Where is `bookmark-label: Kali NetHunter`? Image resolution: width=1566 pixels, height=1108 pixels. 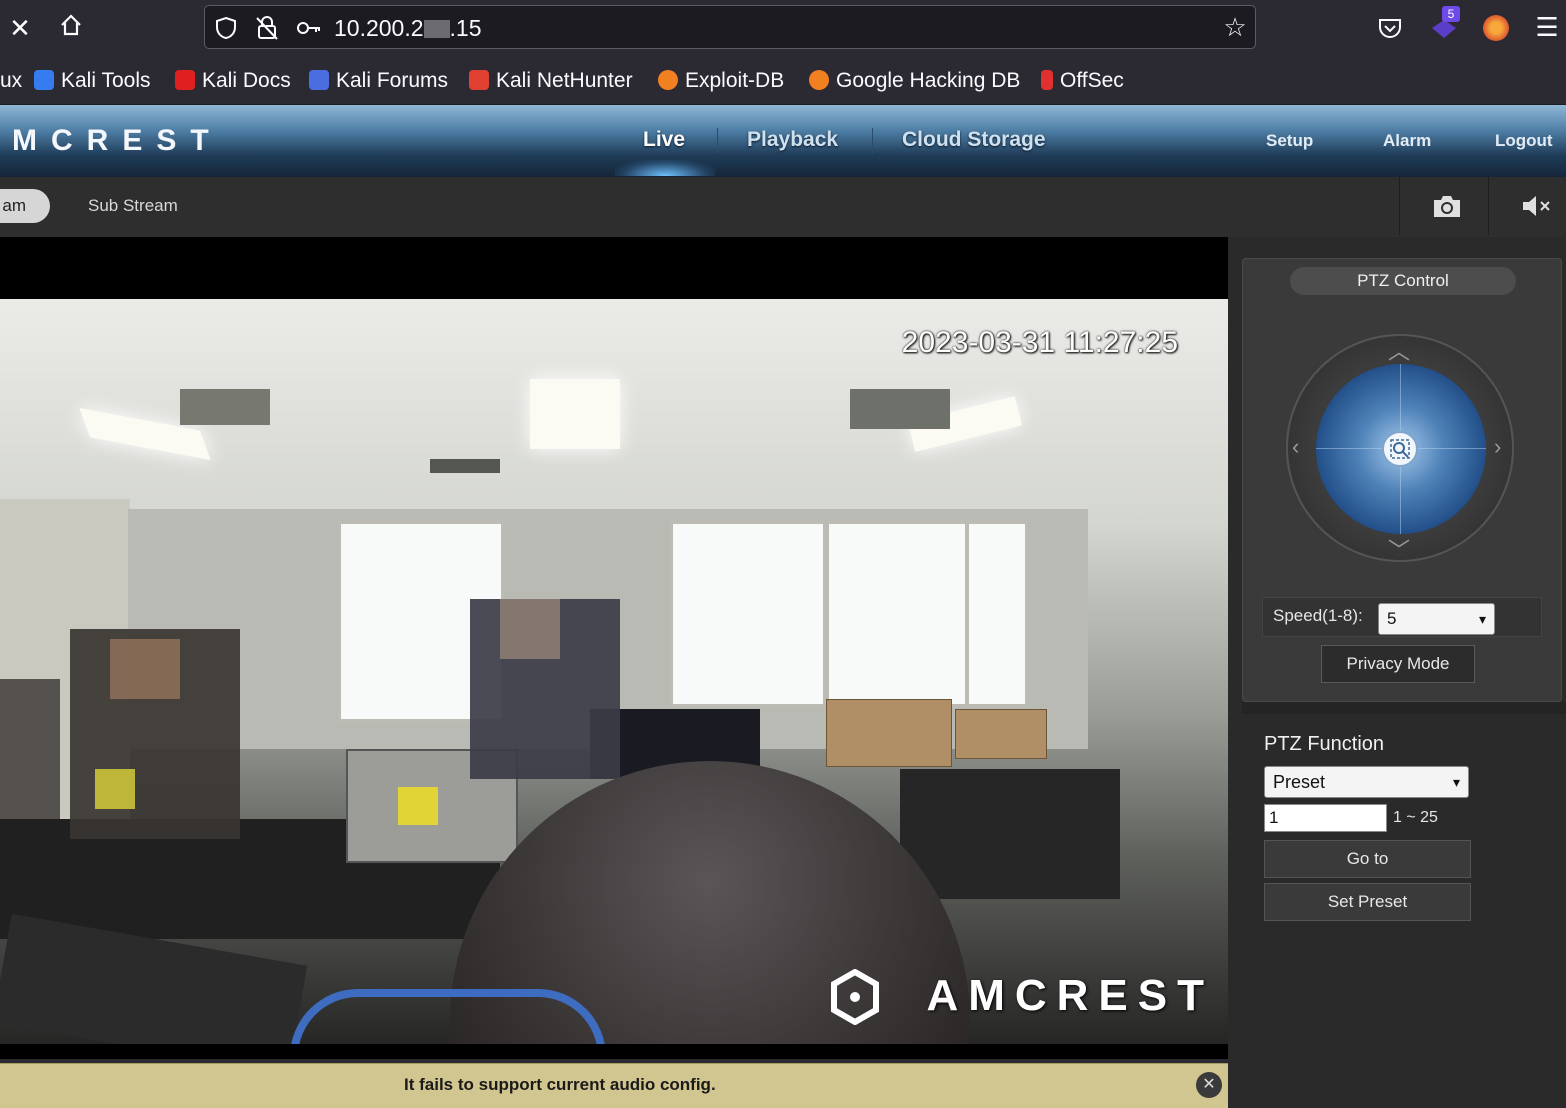 bookmark-label: Kali NetHunter is located at coordinates (564, 80).